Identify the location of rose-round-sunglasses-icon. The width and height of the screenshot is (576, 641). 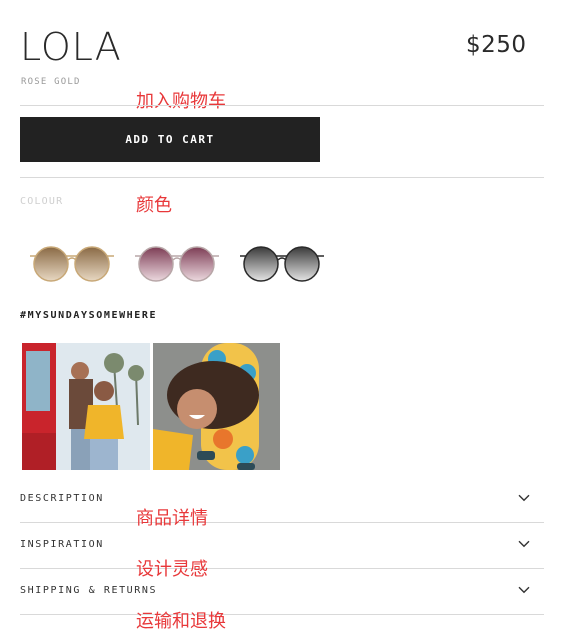
(177, 264).